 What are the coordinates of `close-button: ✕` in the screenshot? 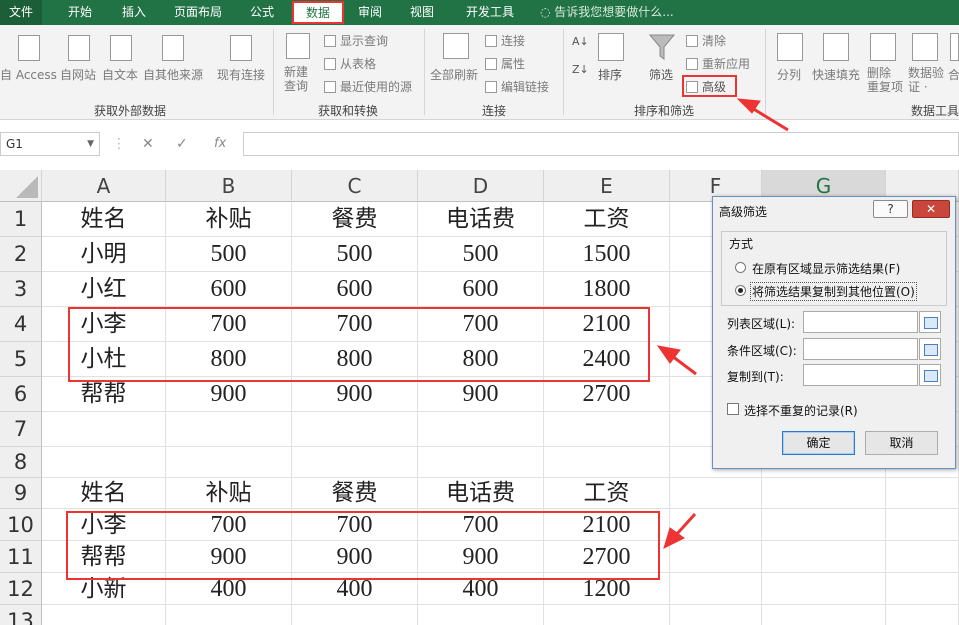 It's located at (931, 209).